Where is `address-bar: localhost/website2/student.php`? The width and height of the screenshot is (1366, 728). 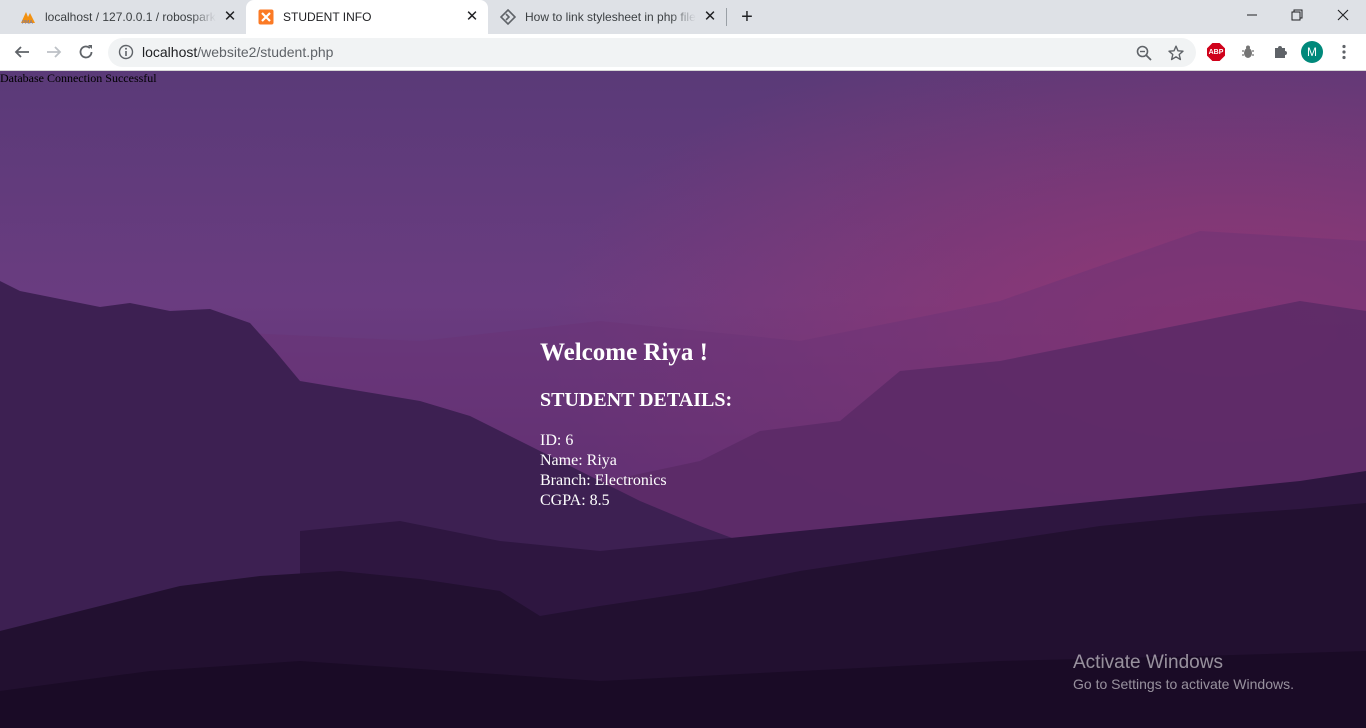
address-bar: localhost/website2/student.php is located at coordinates (652, 52).